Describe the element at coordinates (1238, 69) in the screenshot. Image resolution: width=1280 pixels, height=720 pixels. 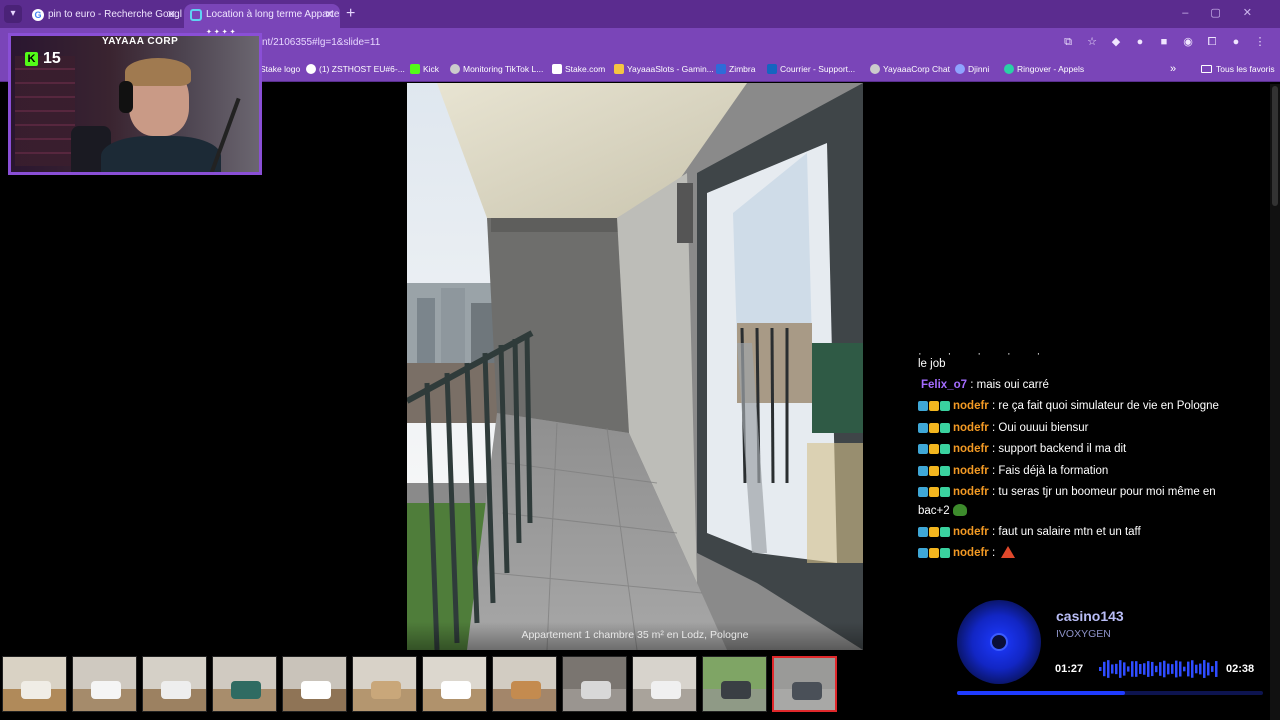
I see `all-bookmarks-button: Tous les favoris` at that location.